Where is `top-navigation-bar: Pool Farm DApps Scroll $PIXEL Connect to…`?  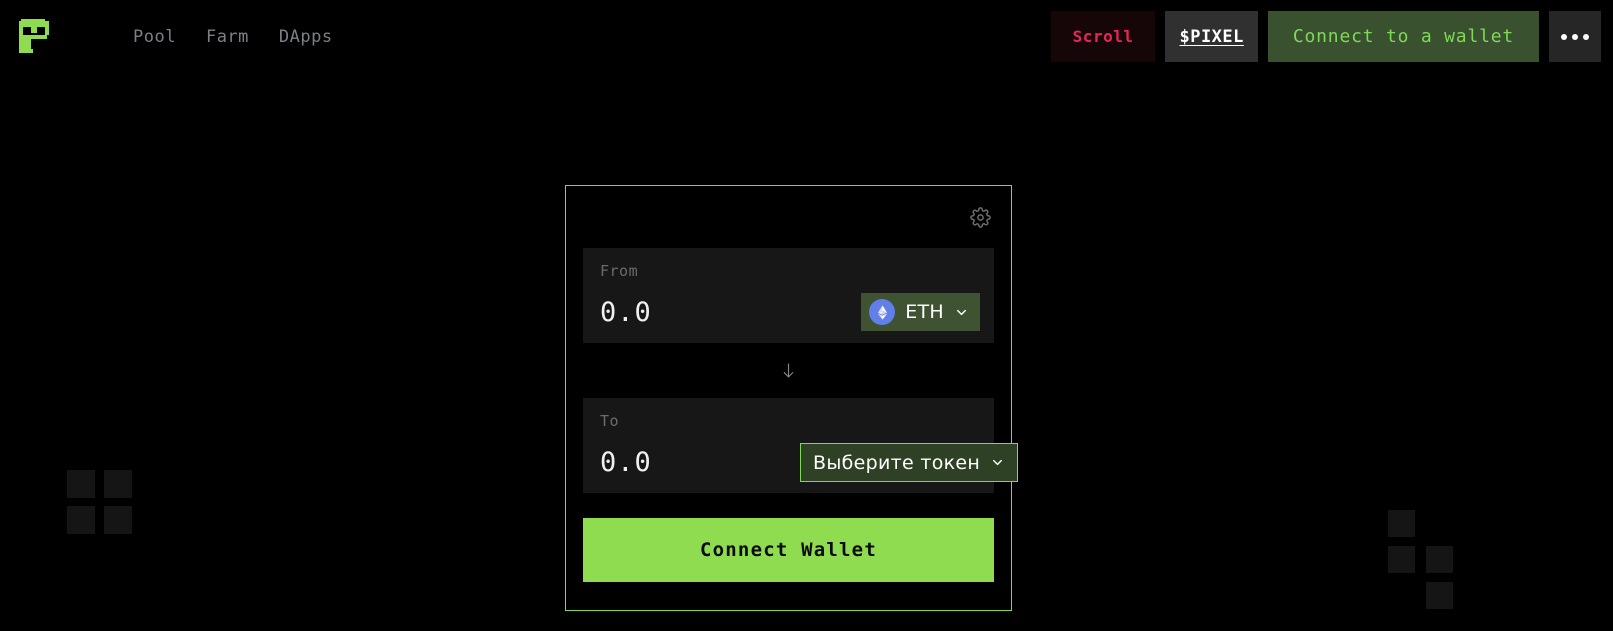
top-navigation-bar: Pool Farm DApps Scroll $PIXEL Connect to… is located at coordinates (806, 37).